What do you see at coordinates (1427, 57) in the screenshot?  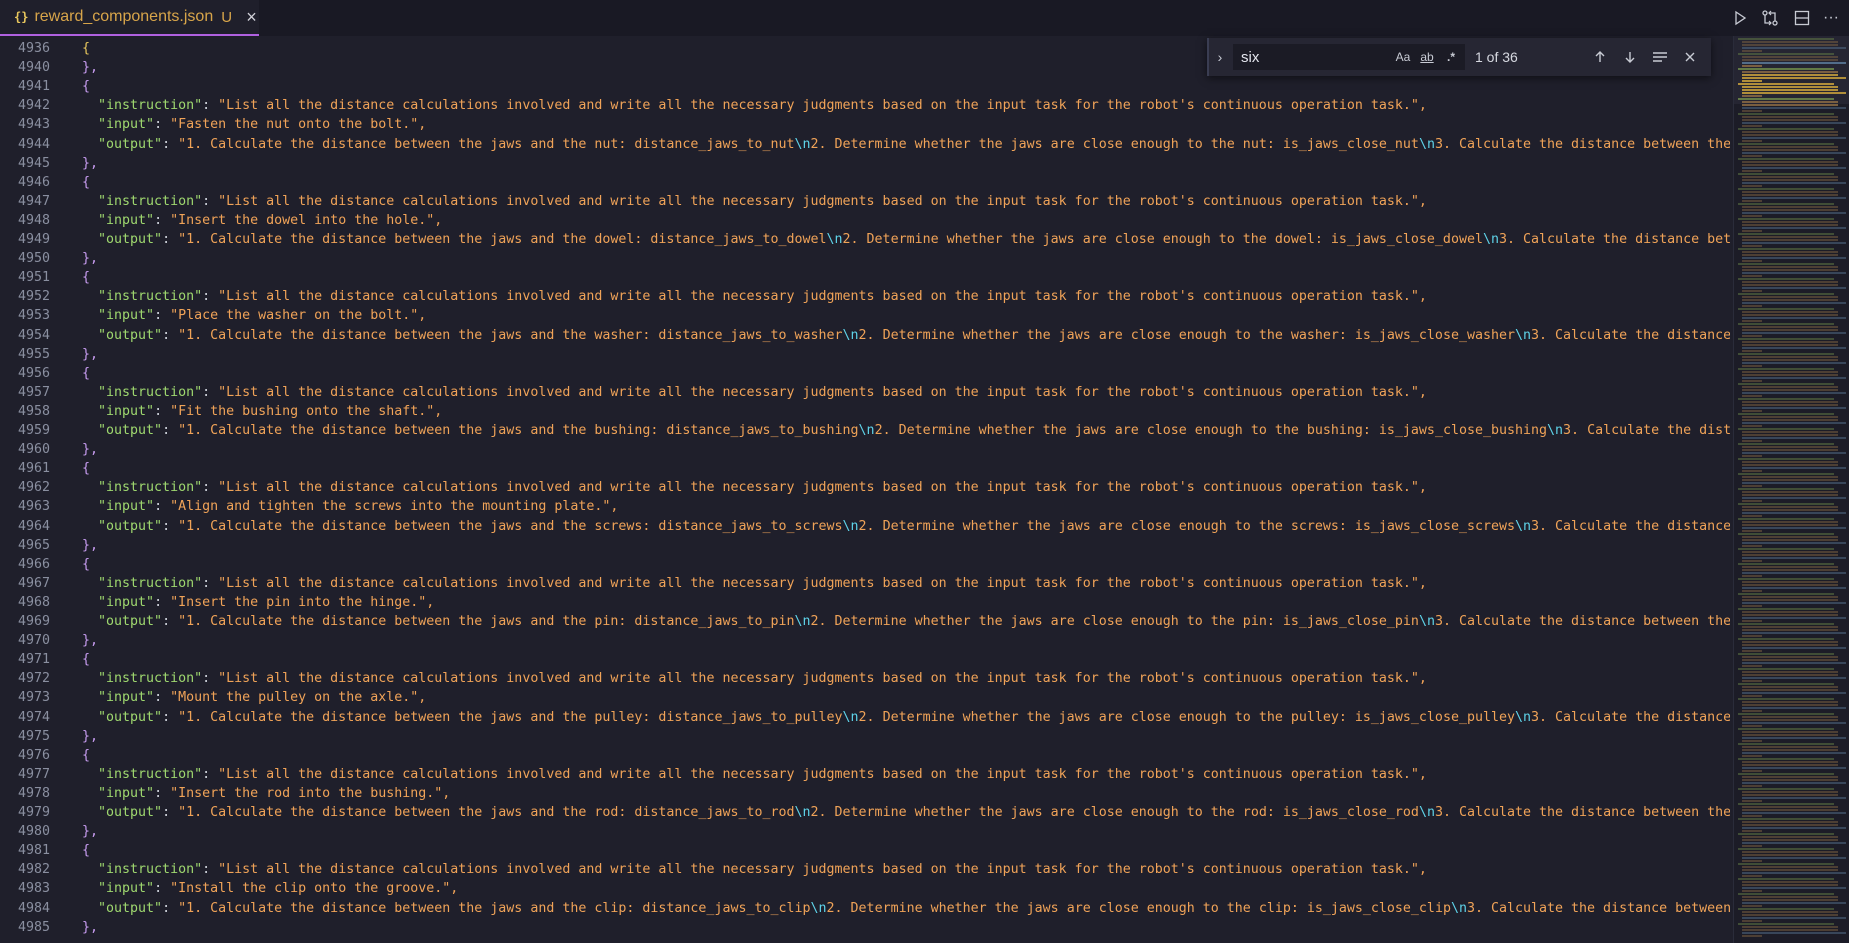 I see `match-whole-word-icon: ab` at bounding box center [1427, 57].